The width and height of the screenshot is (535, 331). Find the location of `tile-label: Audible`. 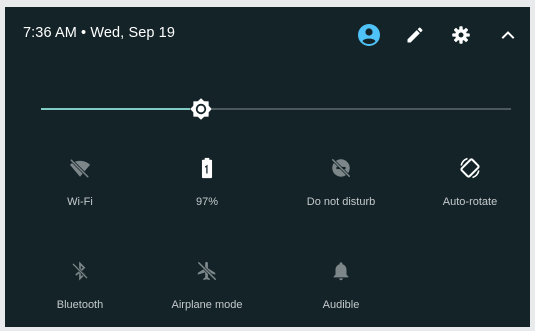

tile-label: Audible is located at coordinates (341, 305).